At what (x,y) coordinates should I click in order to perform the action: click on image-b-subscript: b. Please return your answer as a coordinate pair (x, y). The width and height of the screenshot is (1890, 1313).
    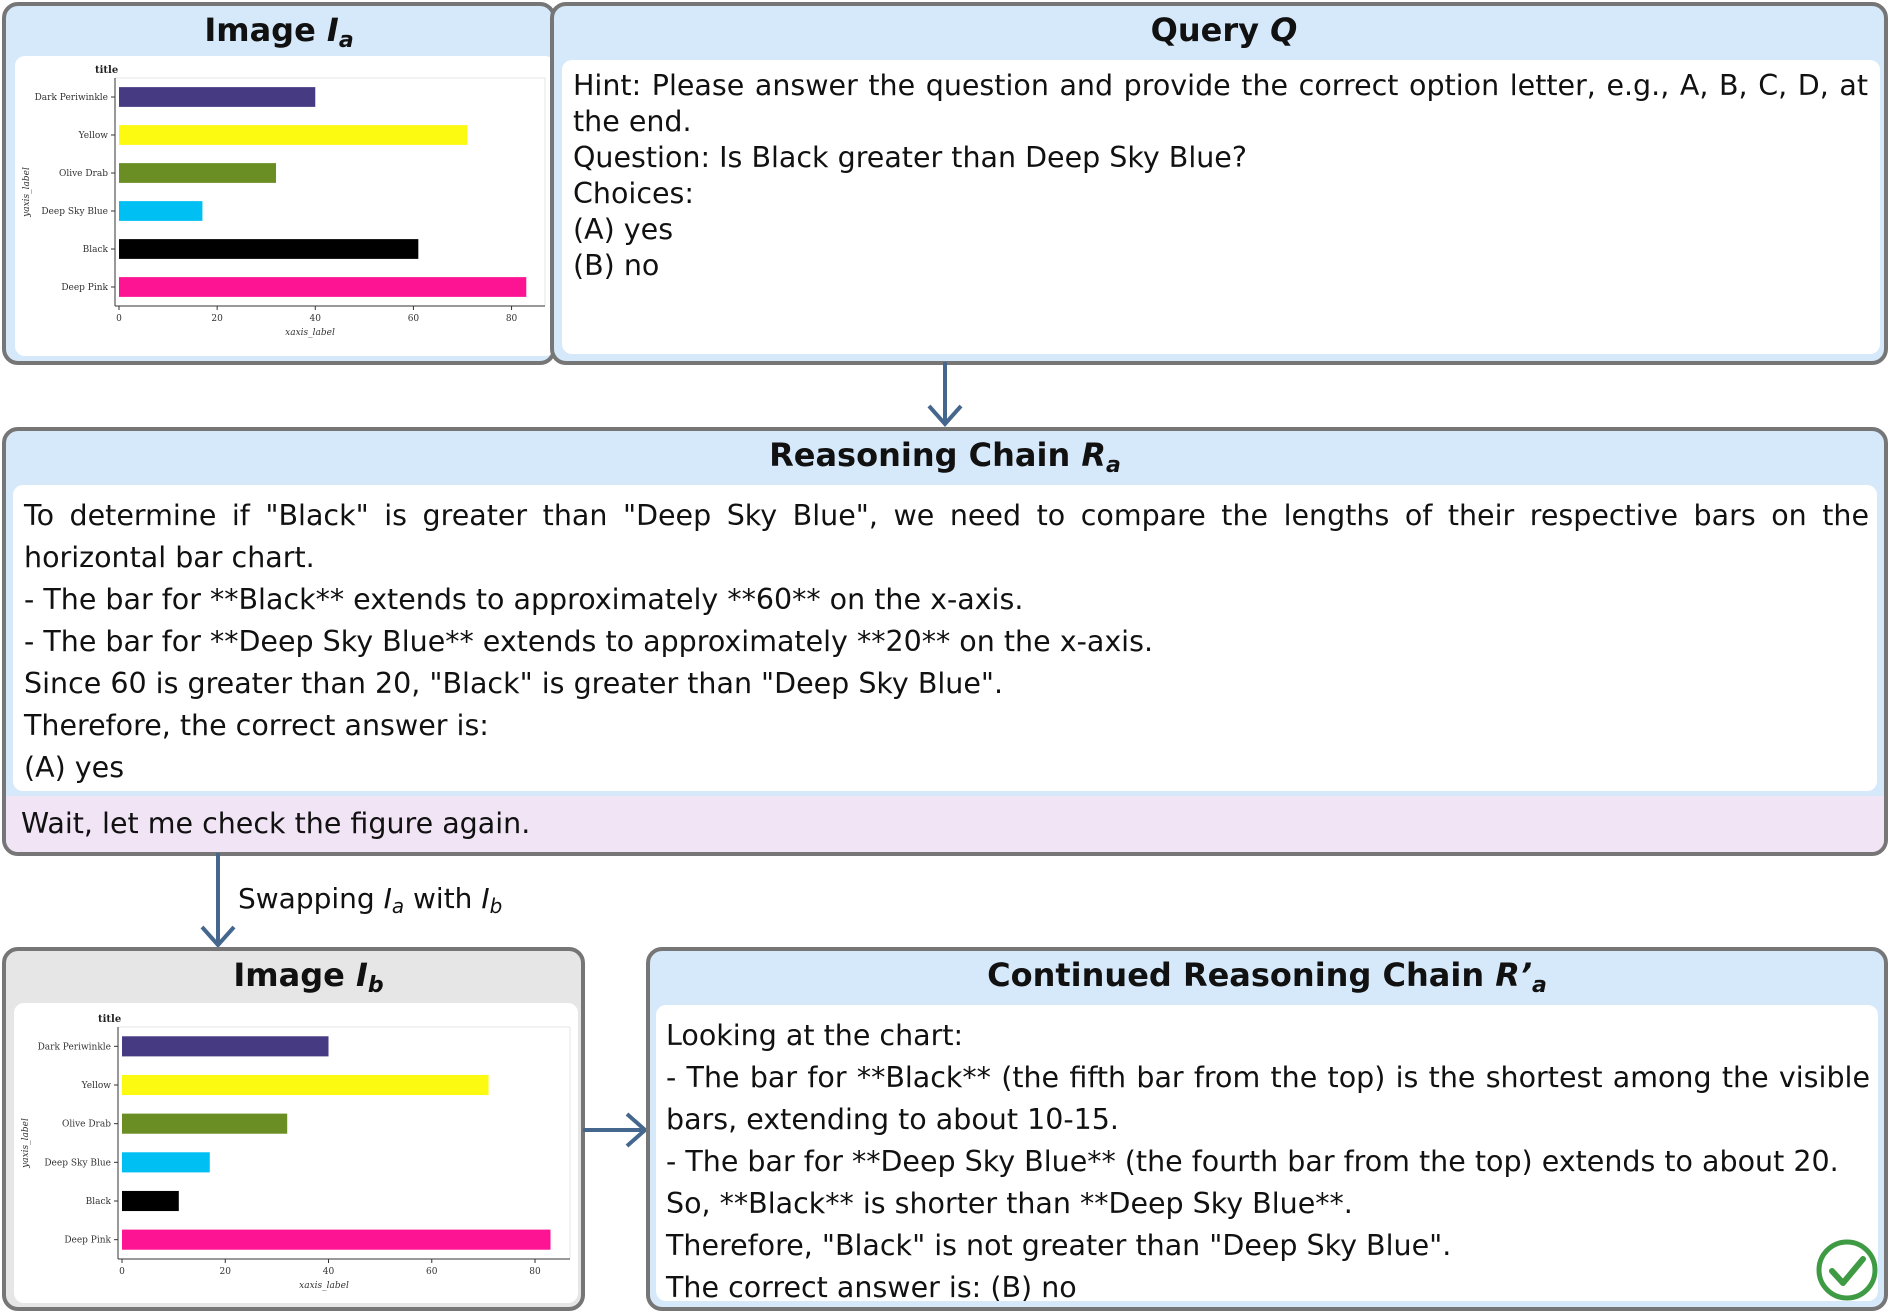
    Looking at the image, I should click on (375, 985).